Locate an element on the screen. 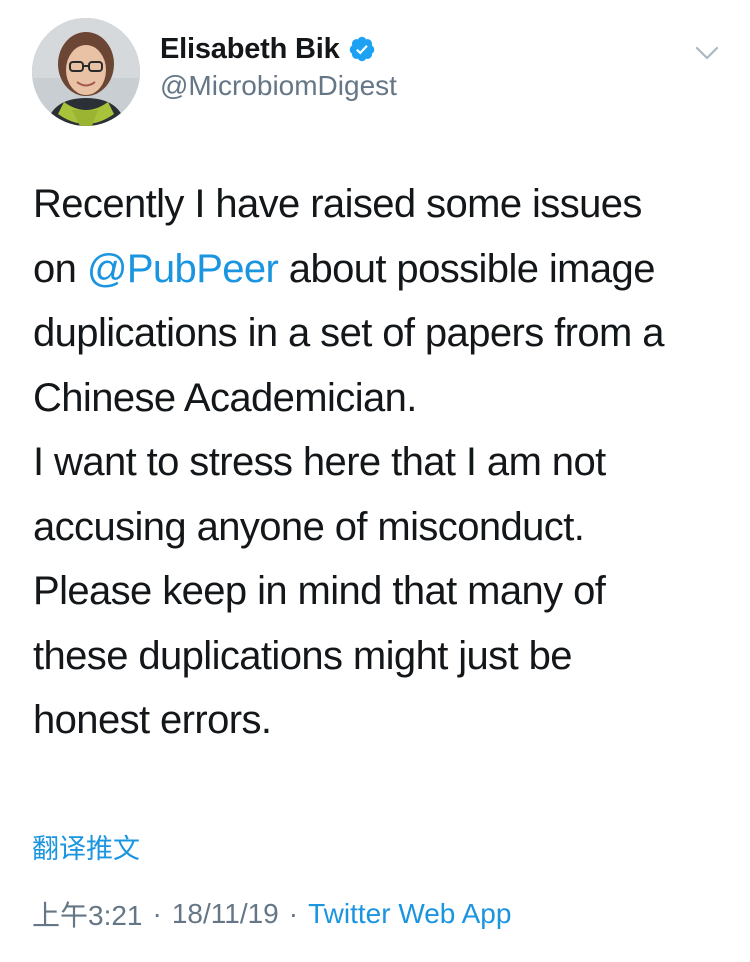 Image resolution: width=750 pixels, height=962 pixels. display-name: Elisabeth Bik is located at coordinates (250, 49).